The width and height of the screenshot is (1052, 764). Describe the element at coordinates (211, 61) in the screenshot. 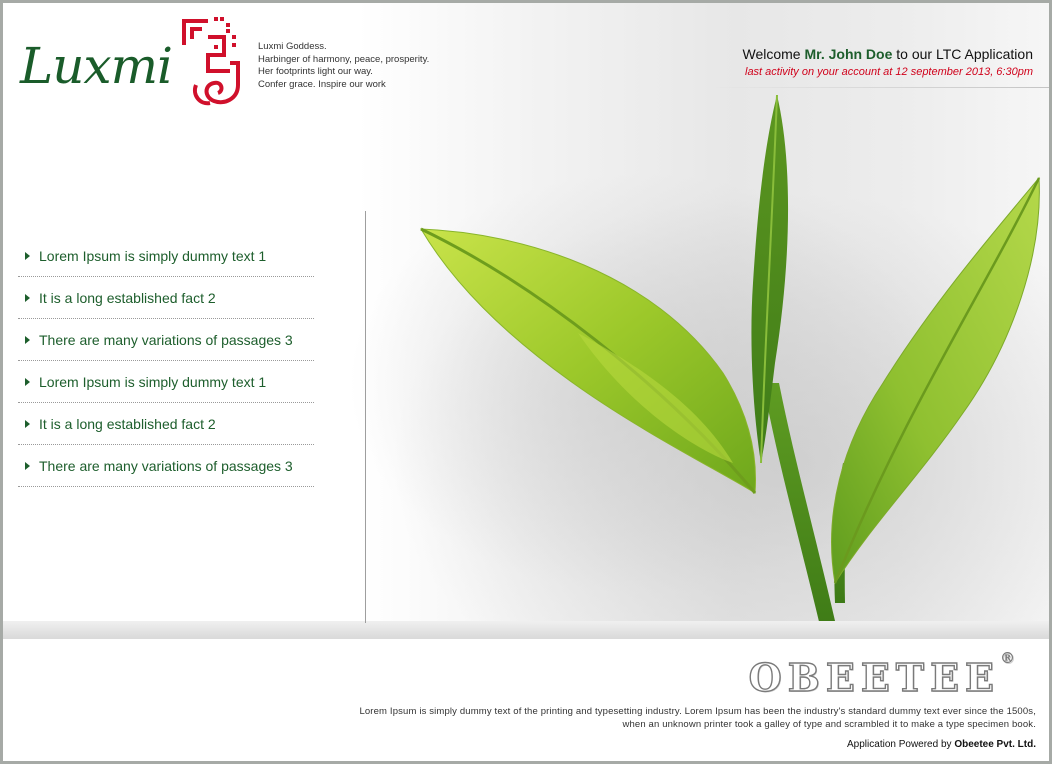

I see `logo-emblem-icon` at that location.